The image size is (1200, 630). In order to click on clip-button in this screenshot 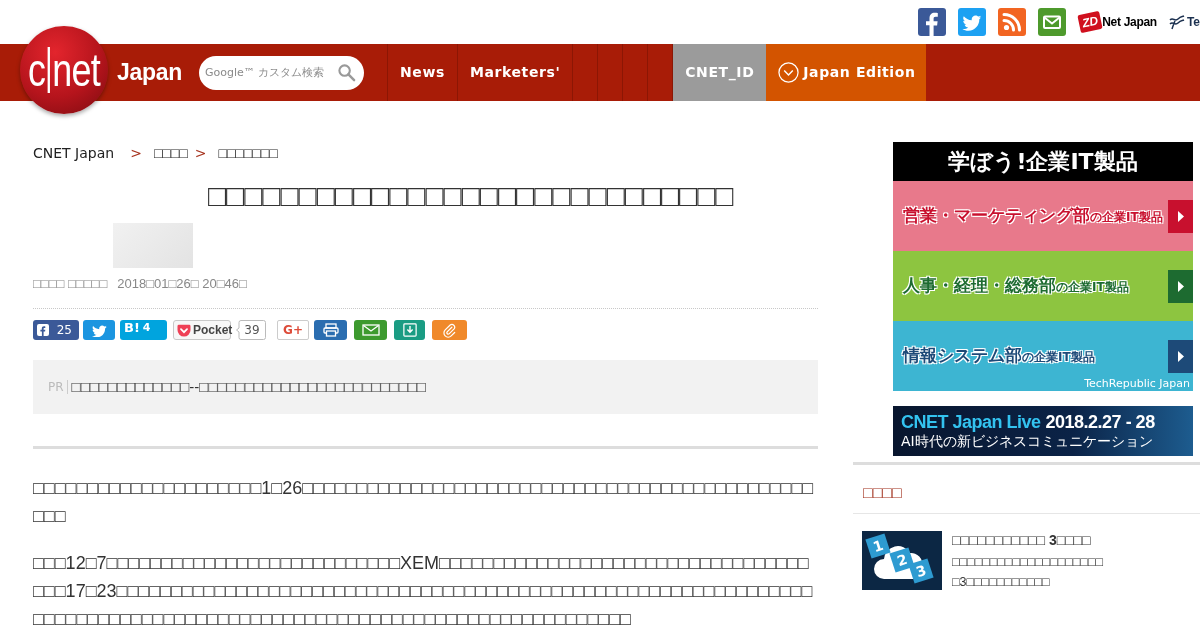, I will do `click(449, 330)`.